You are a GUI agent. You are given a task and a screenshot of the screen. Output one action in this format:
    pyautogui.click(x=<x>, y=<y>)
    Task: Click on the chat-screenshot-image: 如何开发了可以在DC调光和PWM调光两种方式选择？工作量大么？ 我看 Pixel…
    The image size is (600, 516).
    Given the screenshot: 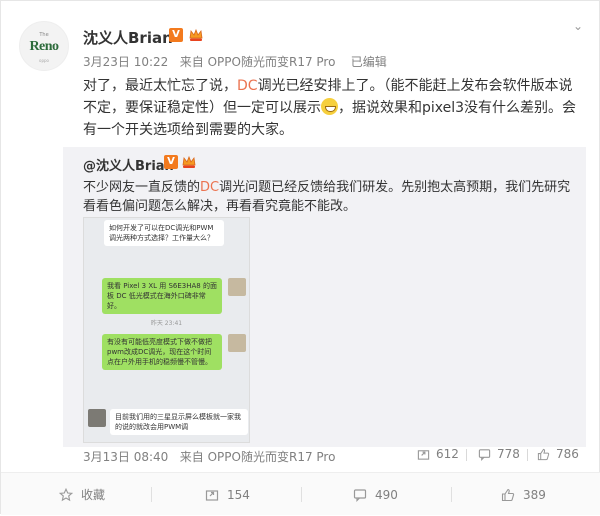 What is the action you would take?
    pyautogui.click(x=166, y=330)
    